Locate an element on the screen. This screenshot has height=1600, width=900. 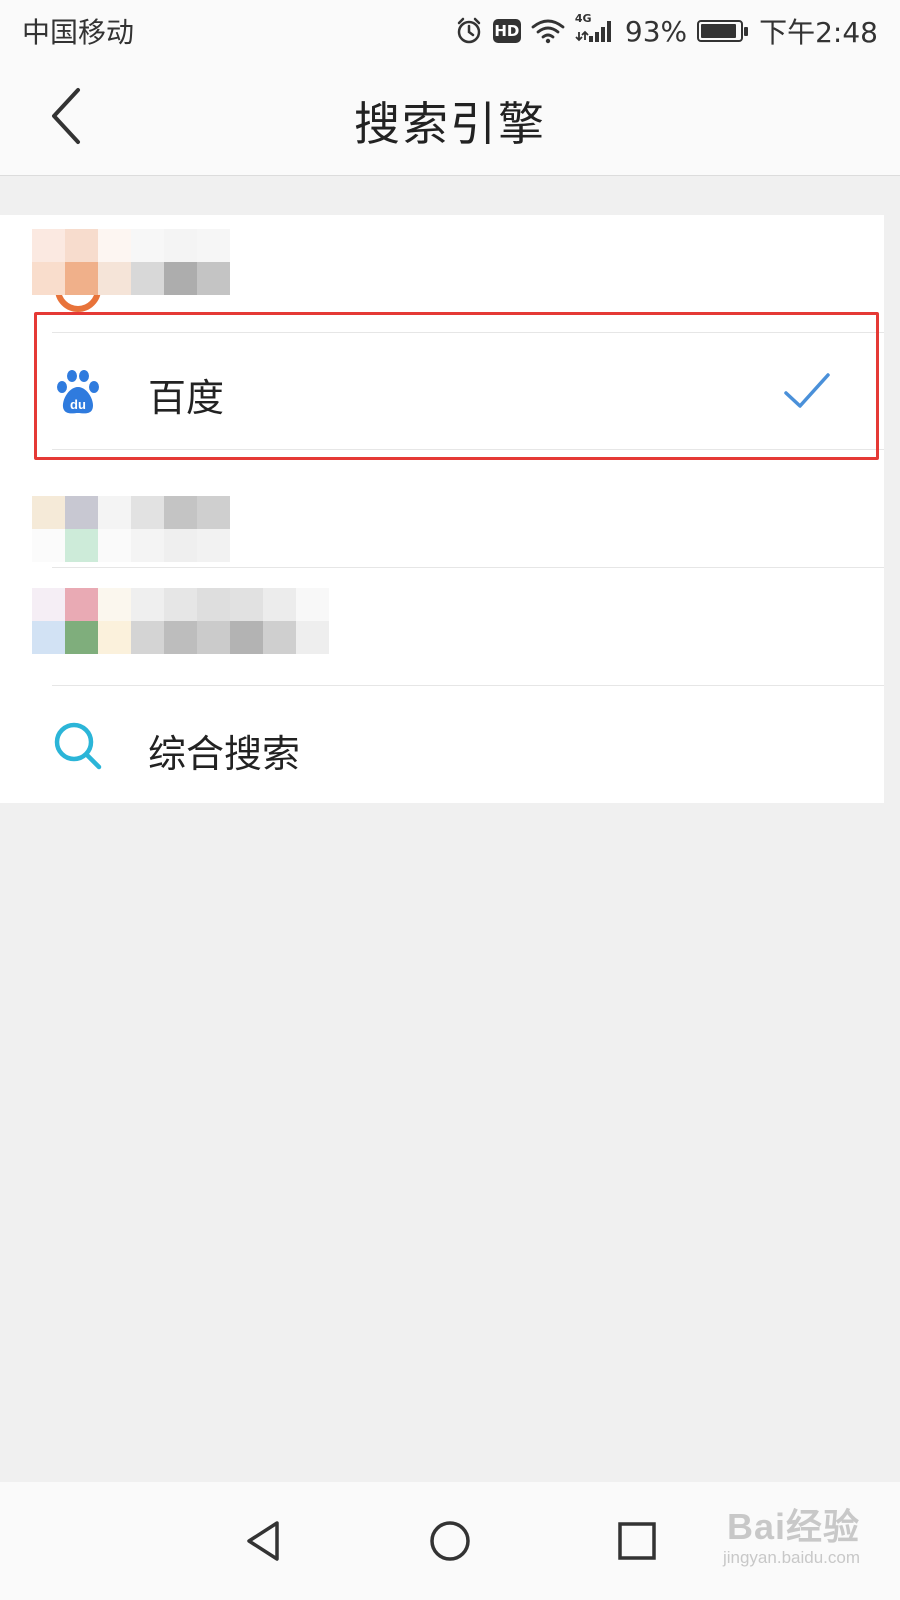
baidu-paw-icon: du is located at coordinates (78, 391).